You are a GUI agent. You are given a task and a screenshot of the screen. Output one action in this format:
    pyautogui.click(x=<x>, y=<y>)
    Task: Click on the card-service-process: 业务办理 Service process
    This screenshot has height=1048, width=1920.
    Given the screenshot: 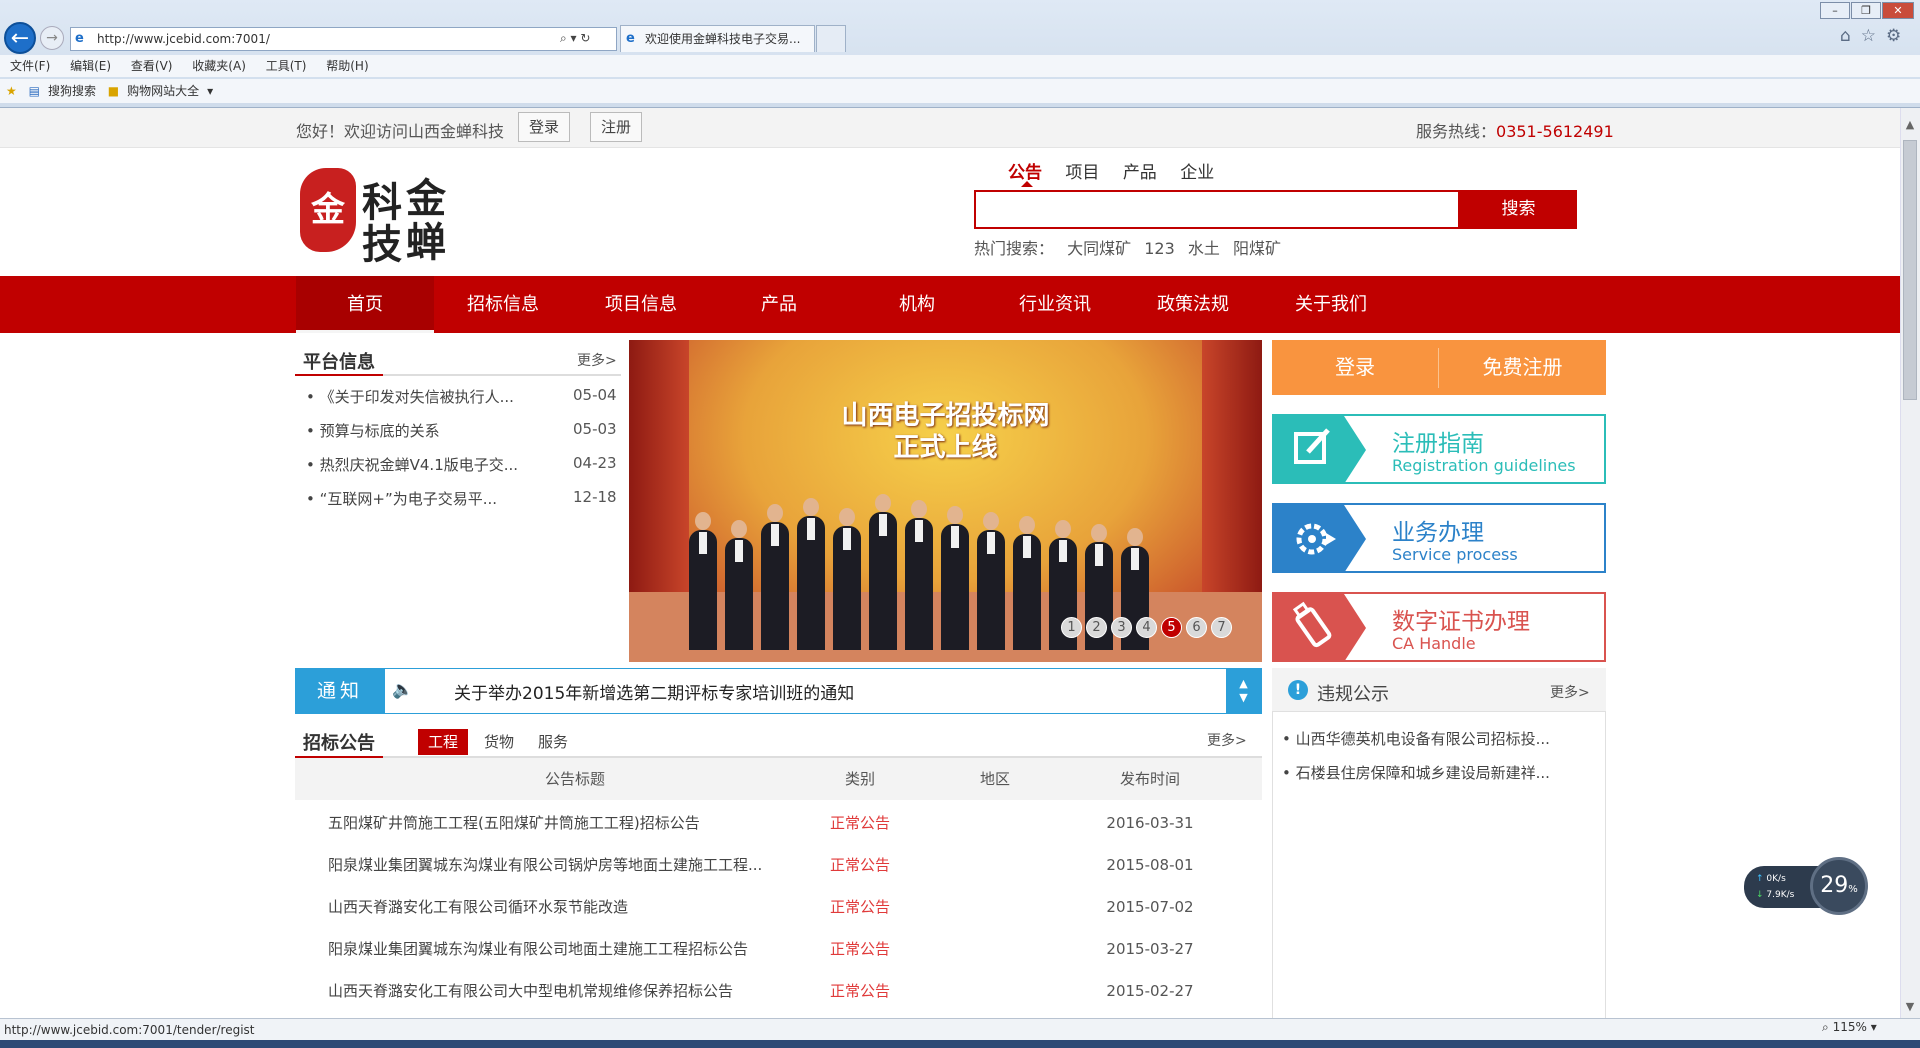 What is the action you would take?
    pyautogui.click(x=1439, y=538)
    